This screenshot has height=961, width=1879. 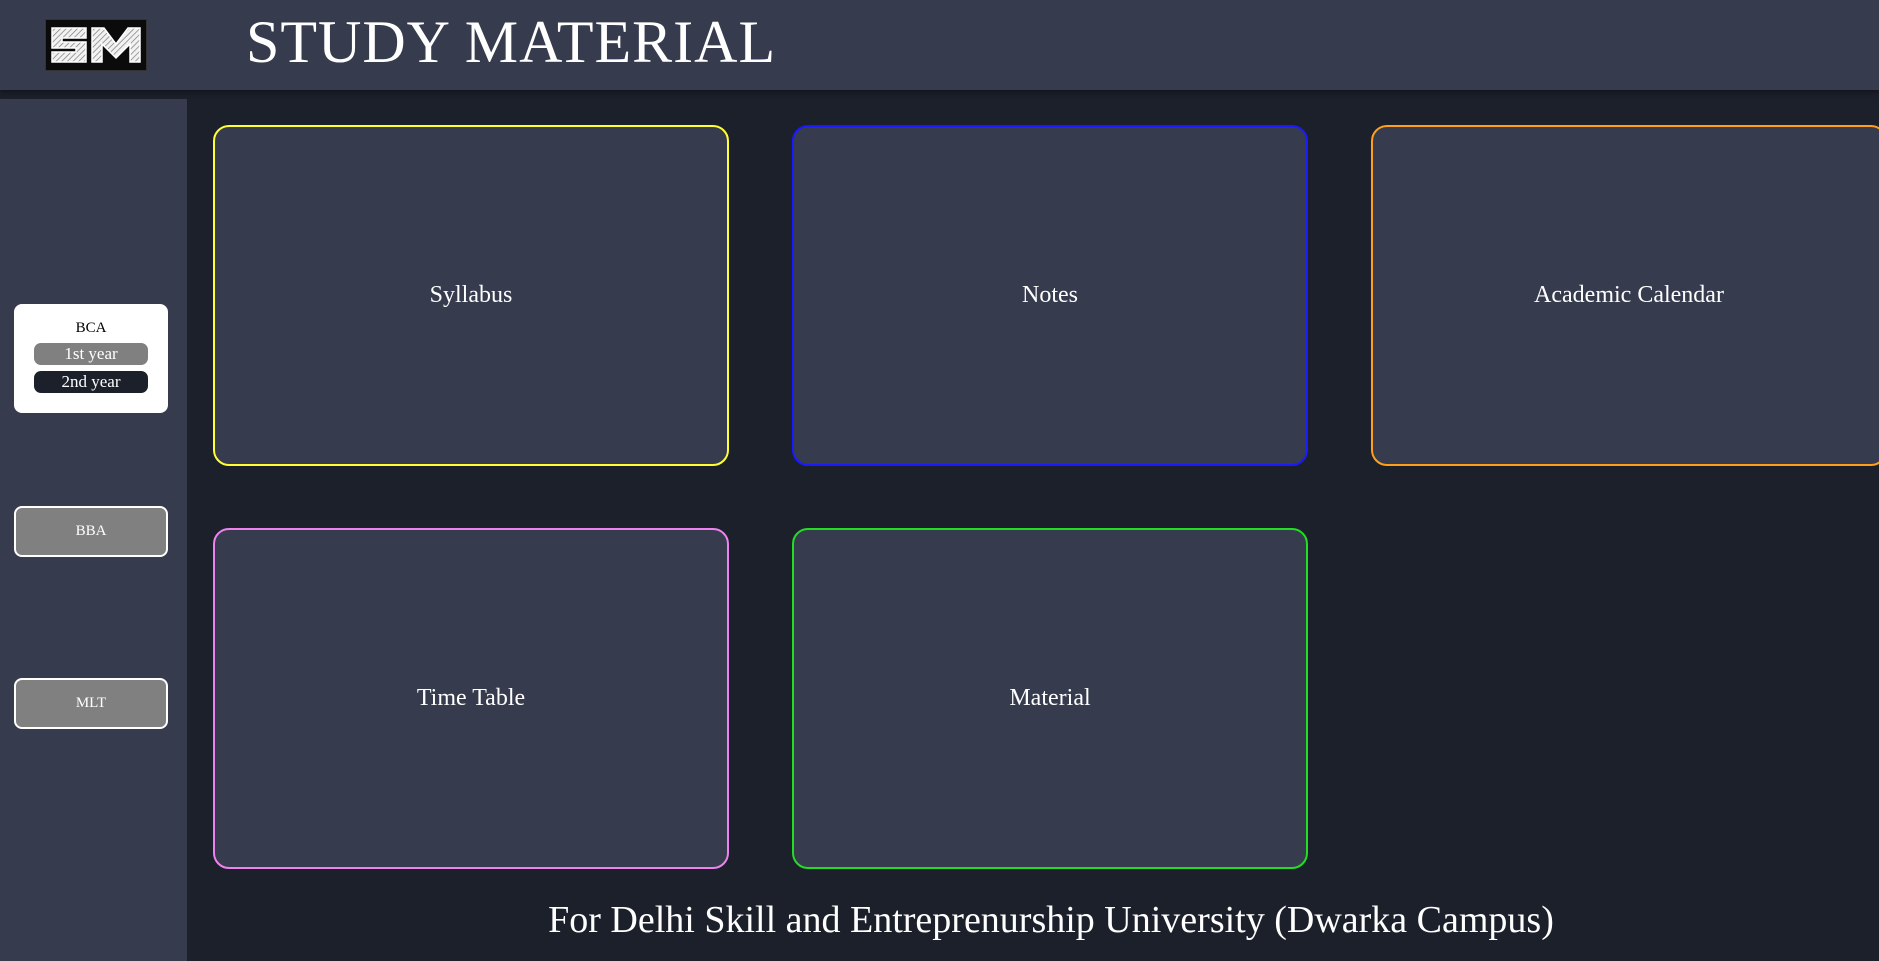 What do you see at coordinates (939, 45) in the screenshot?
I see `header-bar: STUDY MATERIAL` at bounding box center [939, 45].